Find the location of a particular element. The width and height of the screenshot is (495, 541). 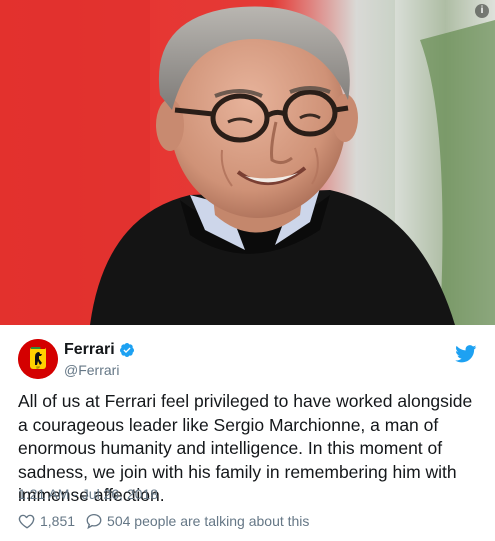

info-icon: i is located at coordinates (482, 11).